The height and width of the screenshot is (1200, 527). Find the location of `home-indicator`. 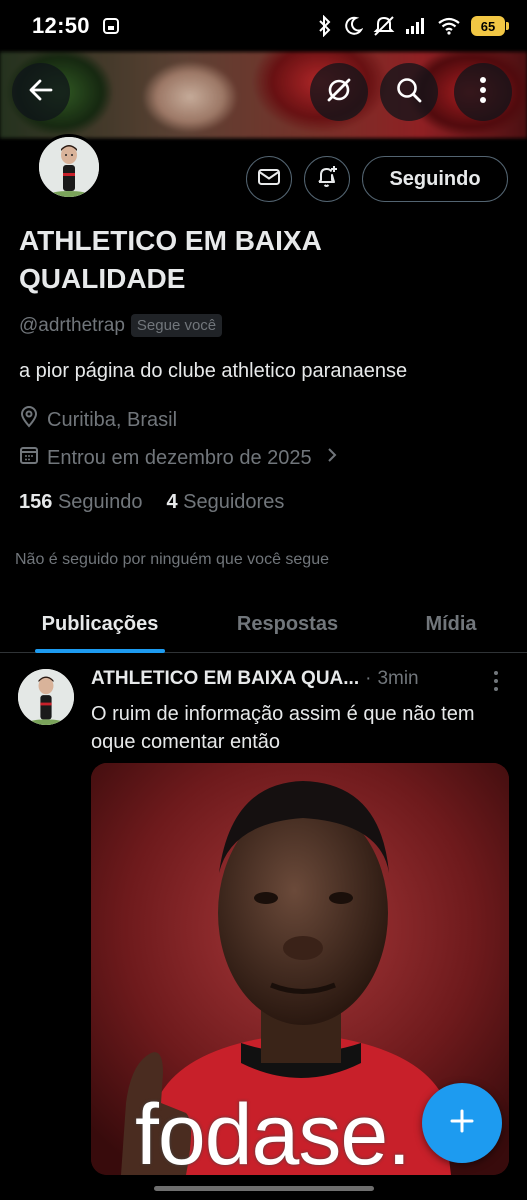

home-indicator is located at coordinates (264, 1188).